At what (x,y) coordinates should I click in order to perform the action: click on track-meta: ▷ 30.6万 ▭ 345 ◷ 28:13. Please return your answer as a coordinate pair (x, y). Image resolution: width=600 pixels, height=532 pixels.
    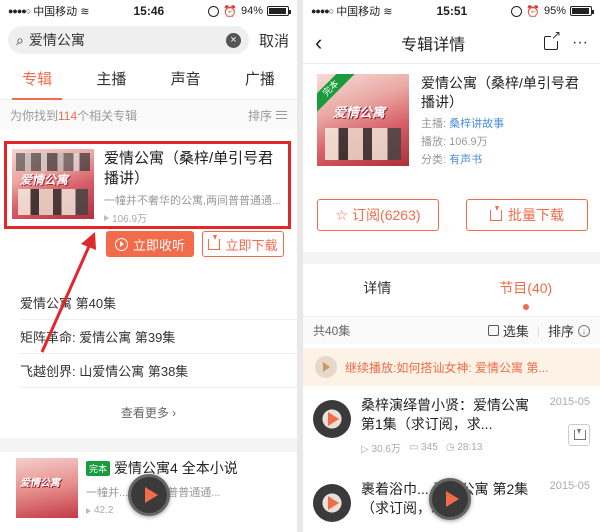
    Looking at the image, I should click on (448, 447).